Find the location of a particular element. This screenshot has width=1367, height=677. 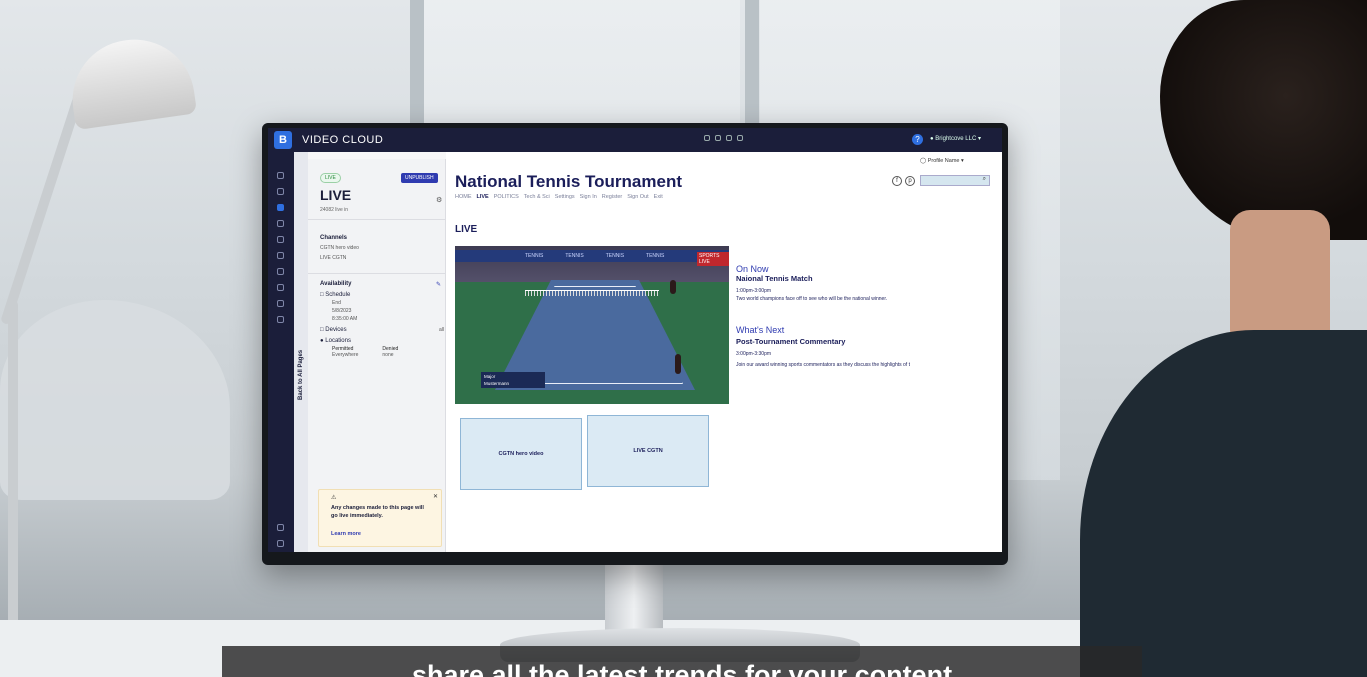

location-icon: ● is located at coordinates (322, 341).